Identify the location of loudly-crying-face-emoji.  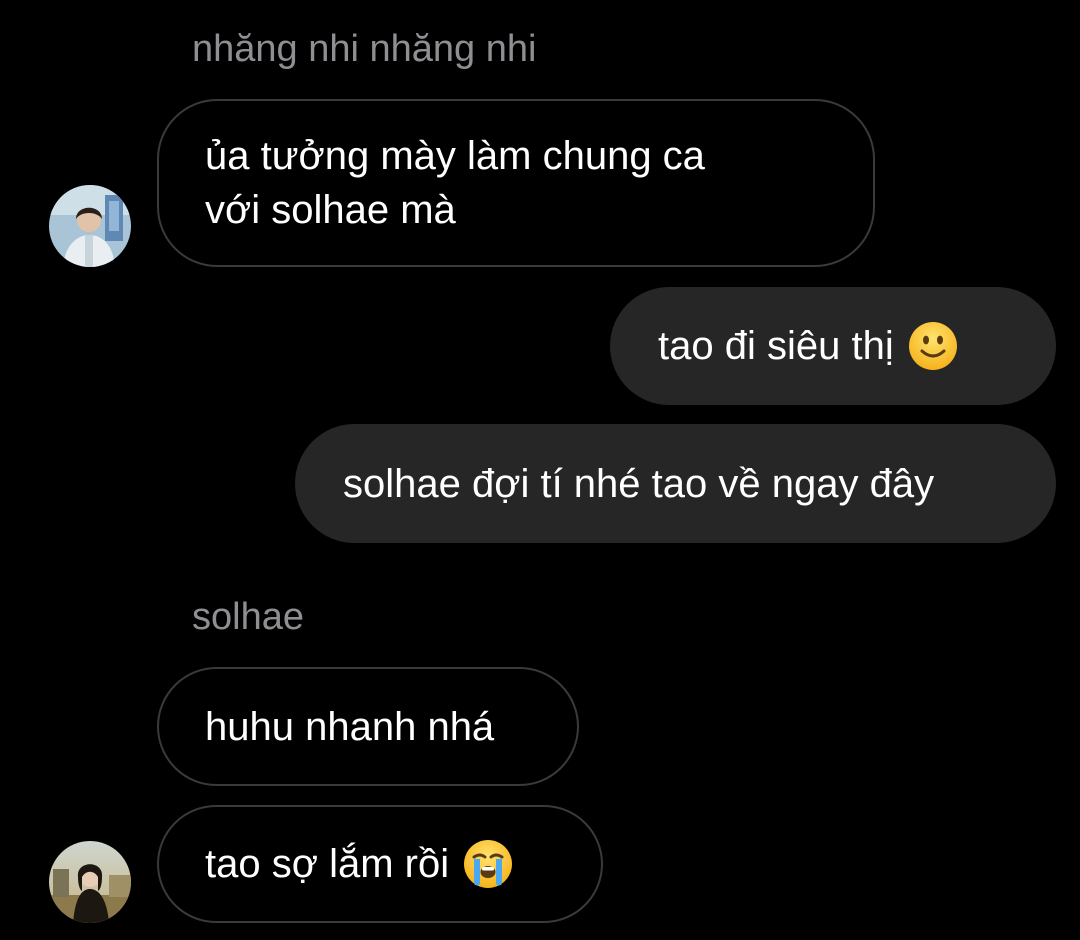
(488, 864).